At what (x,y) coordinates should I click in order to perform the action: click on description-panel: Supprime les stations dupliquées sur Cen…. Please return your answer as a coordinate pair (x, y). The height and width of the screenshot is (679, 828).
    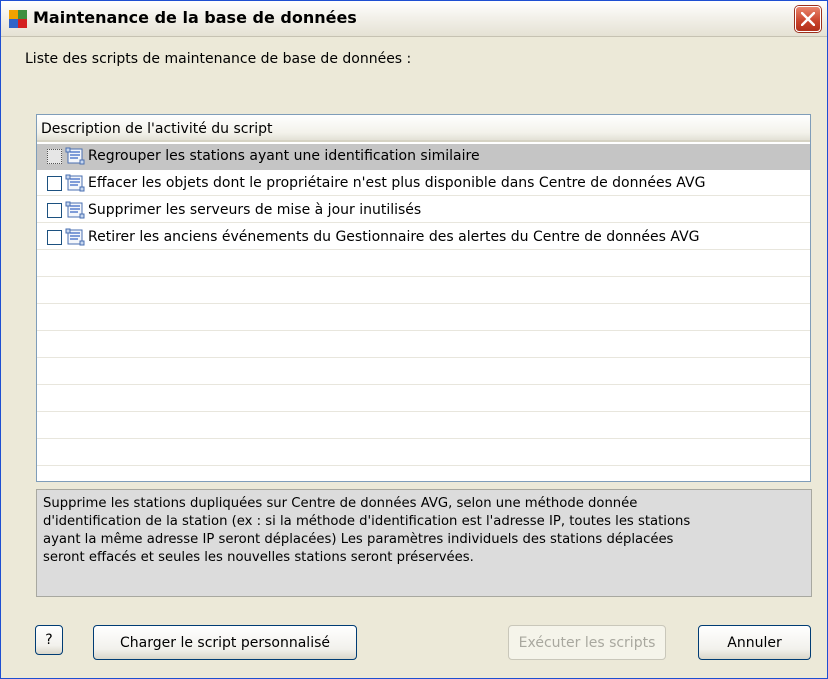
    Looking at the image, I should click on (424, 543).